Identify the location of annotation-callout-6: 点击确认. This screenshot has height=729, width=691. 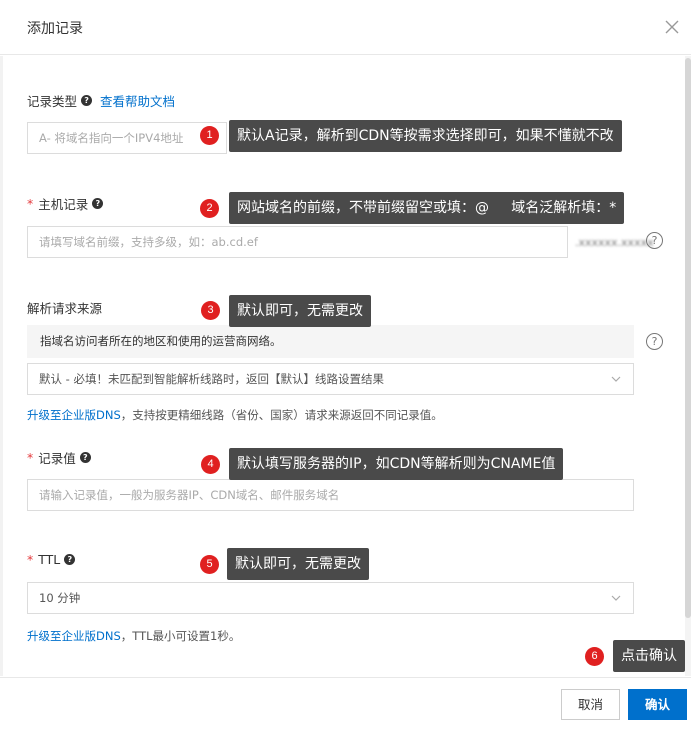
(649, 656).